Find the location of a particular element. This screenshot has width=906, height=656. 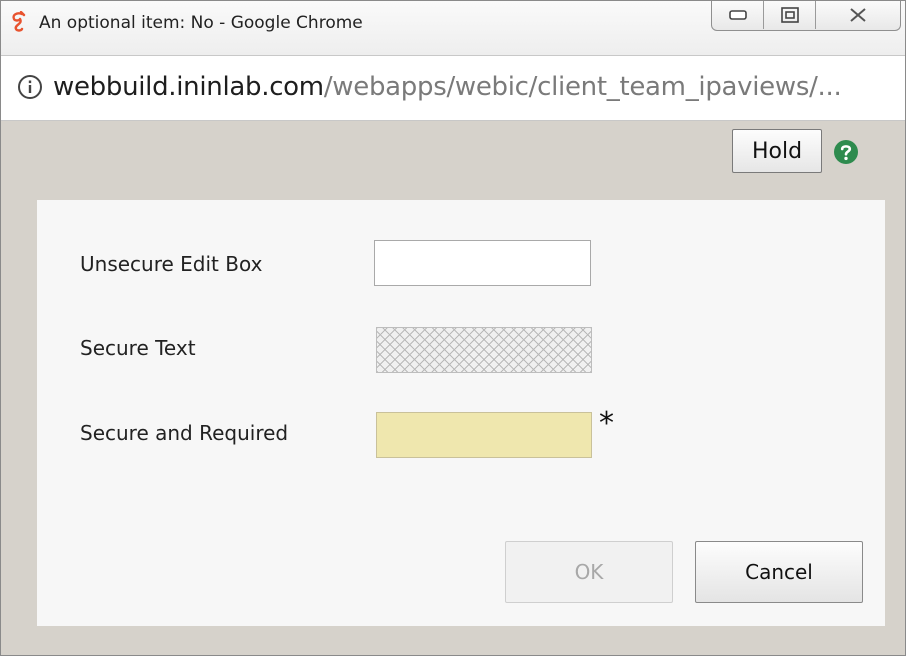

maximize-button is located at coordinates (790, 15).